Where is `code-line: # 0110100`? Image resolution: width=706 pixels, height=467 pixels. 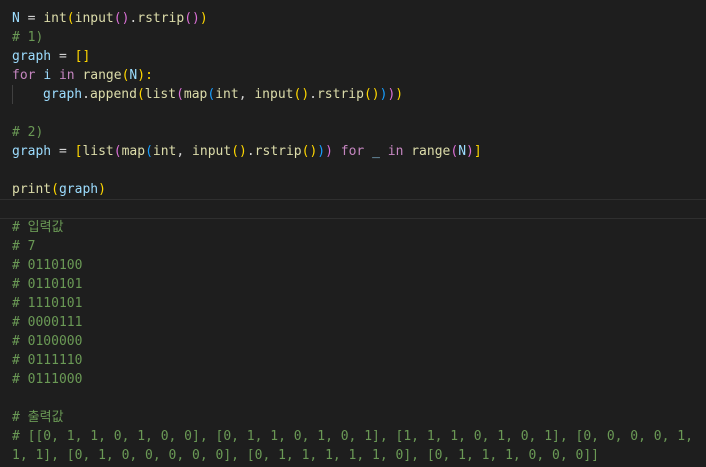 code-line: # 0110100 is located at coordinates (359, 265).